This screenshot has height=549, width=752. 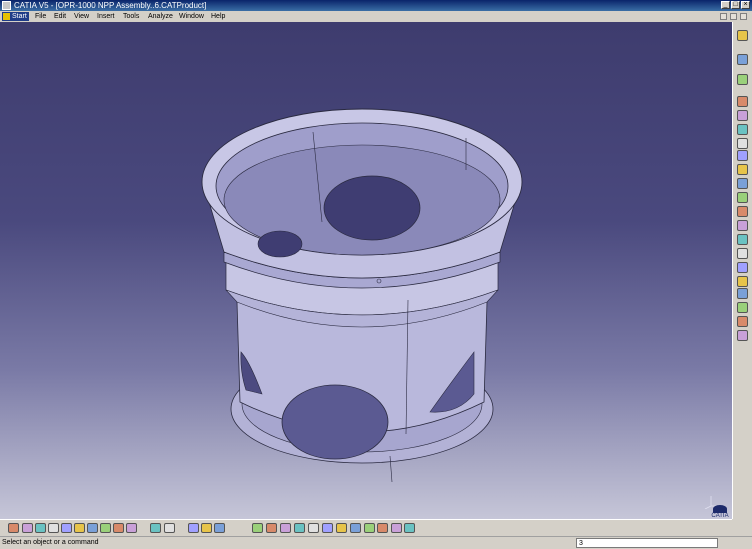 What do you see at coordinates (742, 35) in the screenshot?
I see `catalog-icon` at bounding box center [742, 35].